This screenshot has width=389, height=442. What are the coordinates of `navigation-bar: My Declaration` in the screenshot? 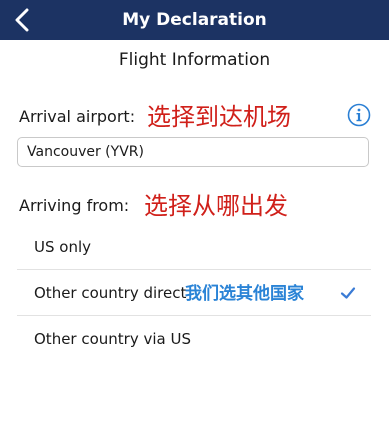 It's located at (194, 20).